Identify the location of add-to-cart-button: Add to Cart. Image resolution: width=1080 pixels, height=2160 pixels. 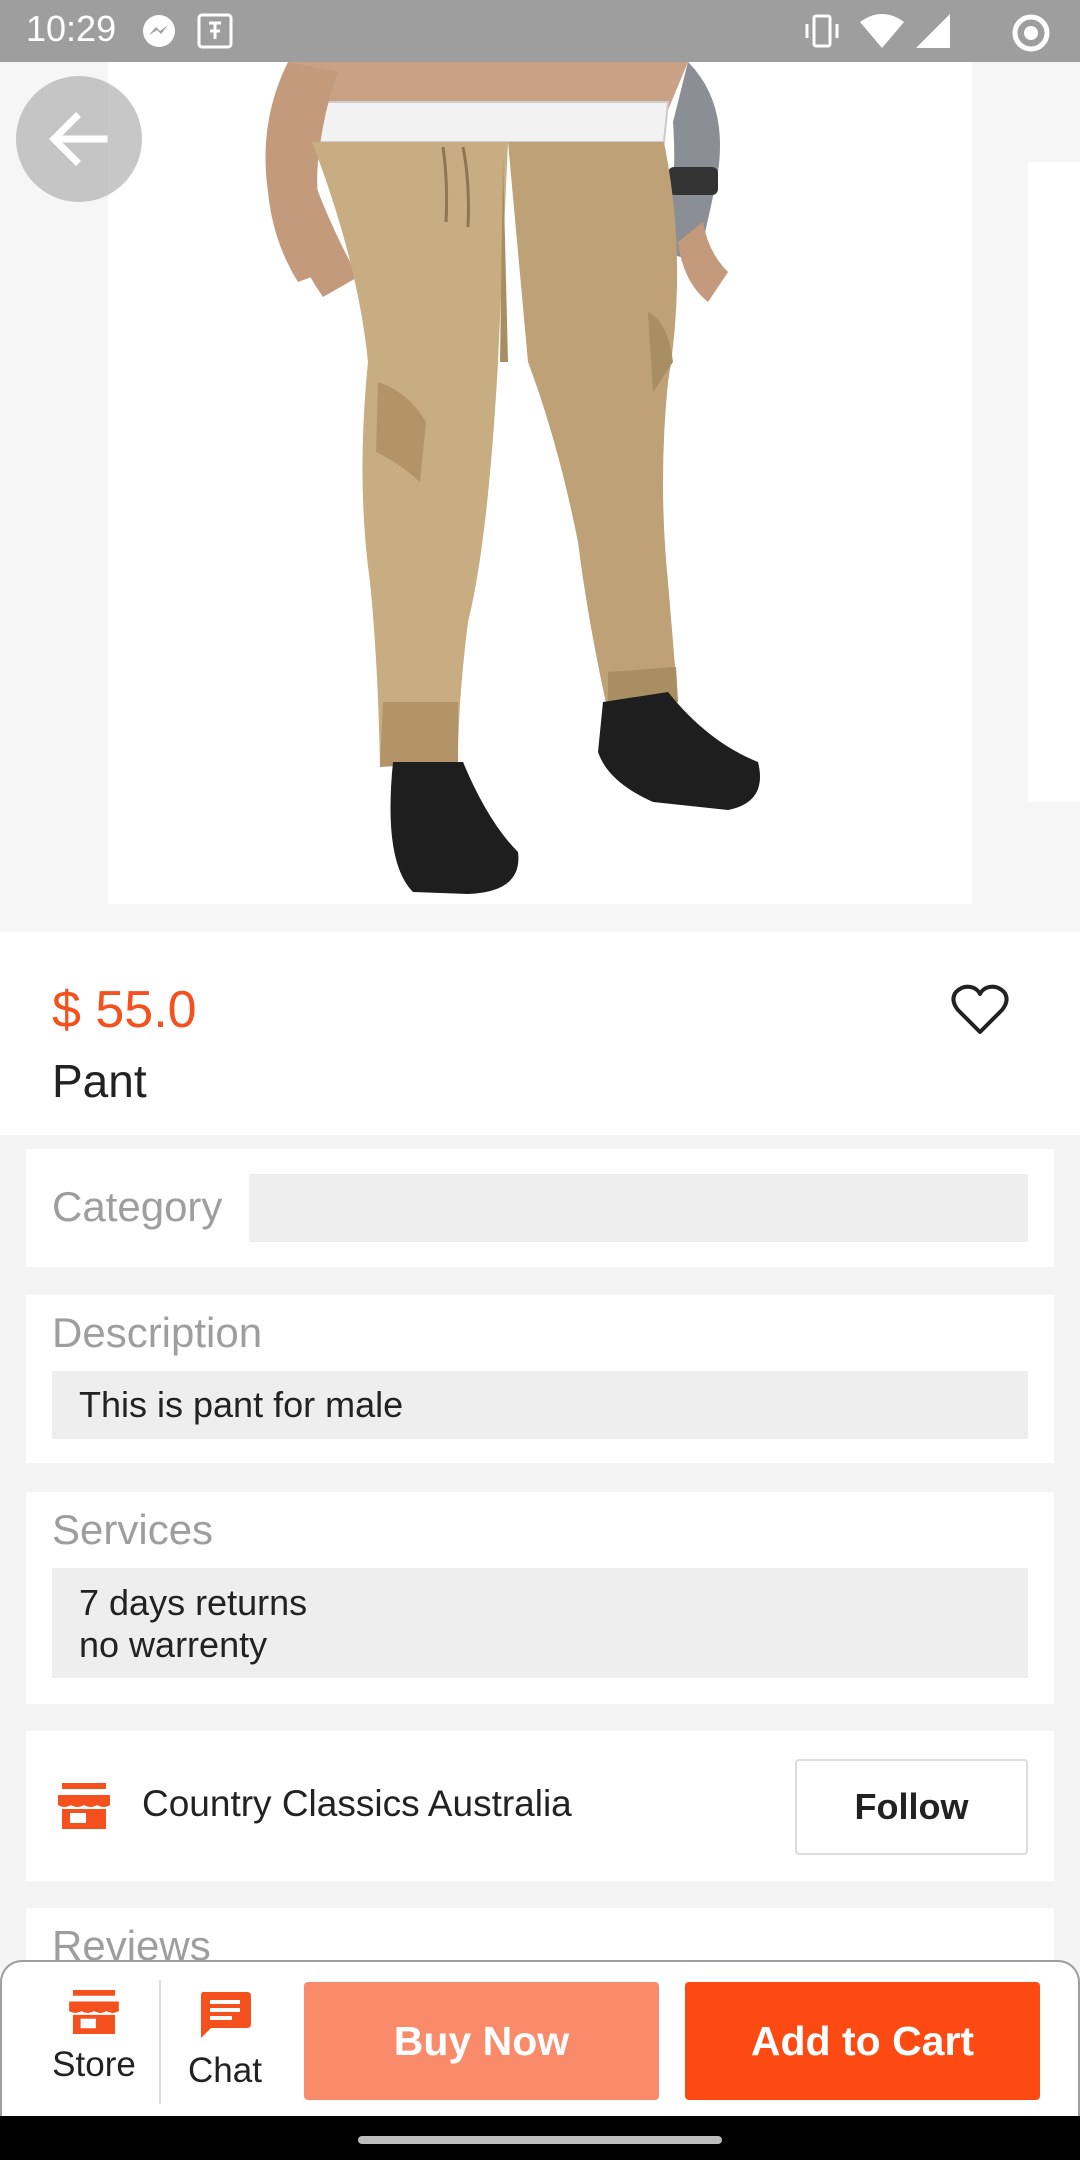
(862, 2041).